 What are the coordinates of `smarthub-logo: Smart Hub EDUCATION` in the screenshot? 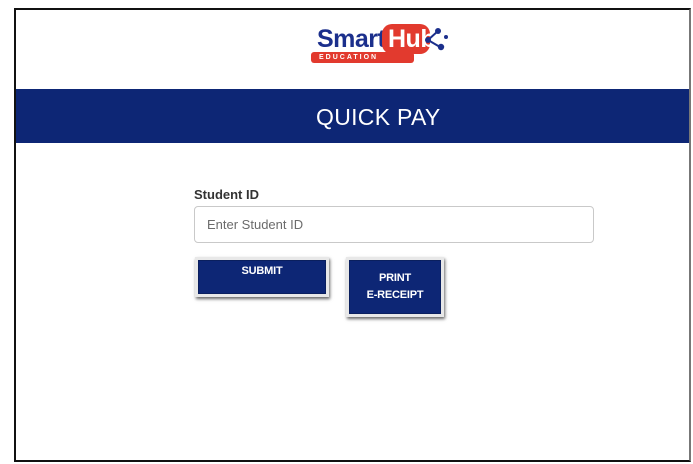 It's located at (409, 50).